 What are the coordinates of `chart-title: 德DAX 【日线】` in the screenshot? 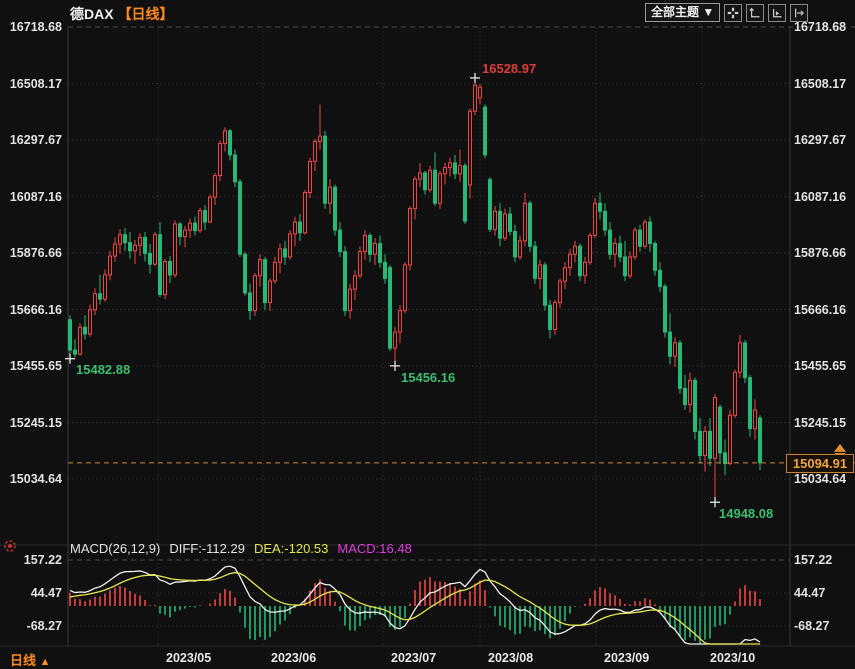 It's located at (122, 14).